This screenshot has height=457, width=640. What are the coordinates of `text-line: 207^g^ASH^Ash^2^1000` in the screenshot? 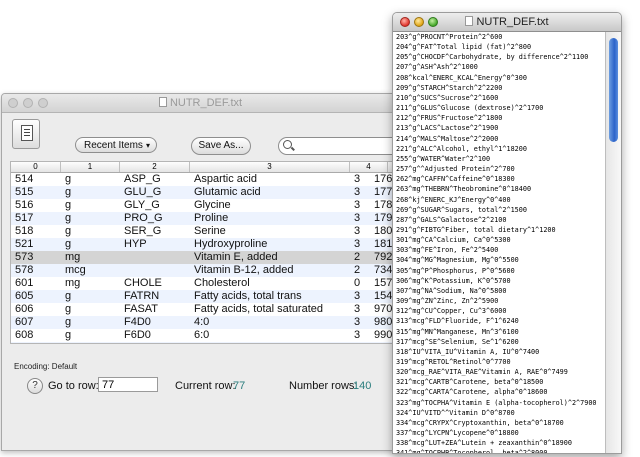 It's located at (437, 67).